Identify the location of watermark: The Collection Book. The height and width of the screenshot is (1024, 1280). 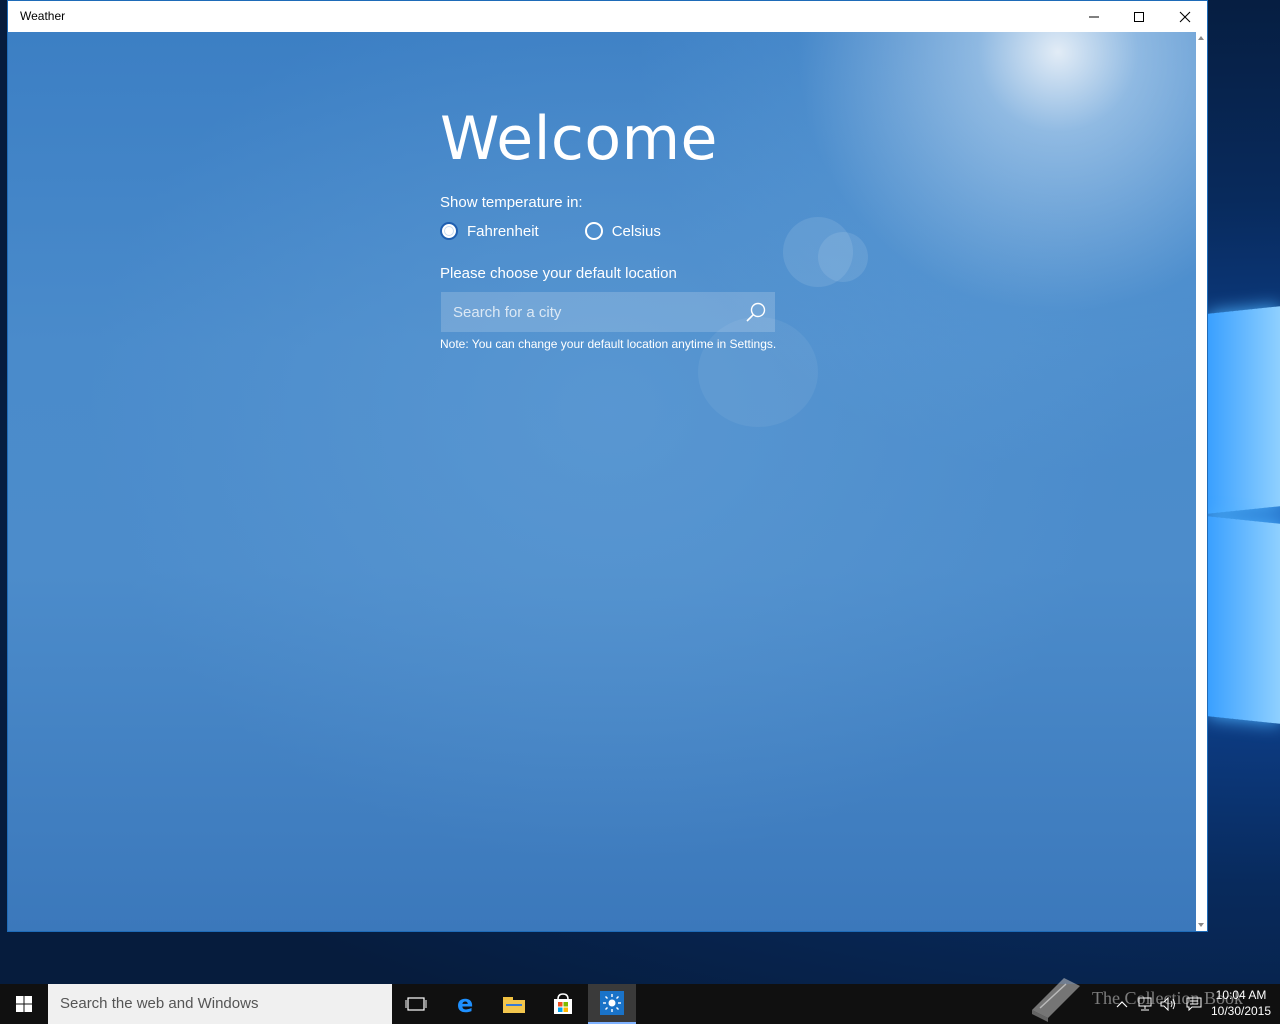
(1154, 999).